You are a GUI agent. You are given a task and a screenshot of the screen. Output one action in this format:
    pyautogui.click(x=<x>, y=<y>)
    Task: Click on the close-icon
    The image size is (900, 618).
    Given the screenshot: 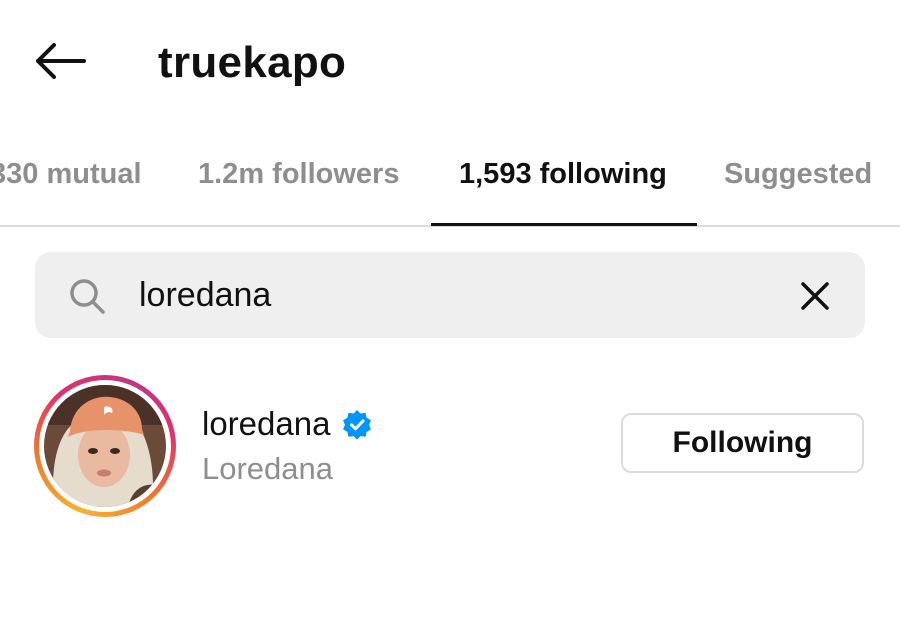 What is the action you would take?
    pyautogui.click(x=815, y=296)
    